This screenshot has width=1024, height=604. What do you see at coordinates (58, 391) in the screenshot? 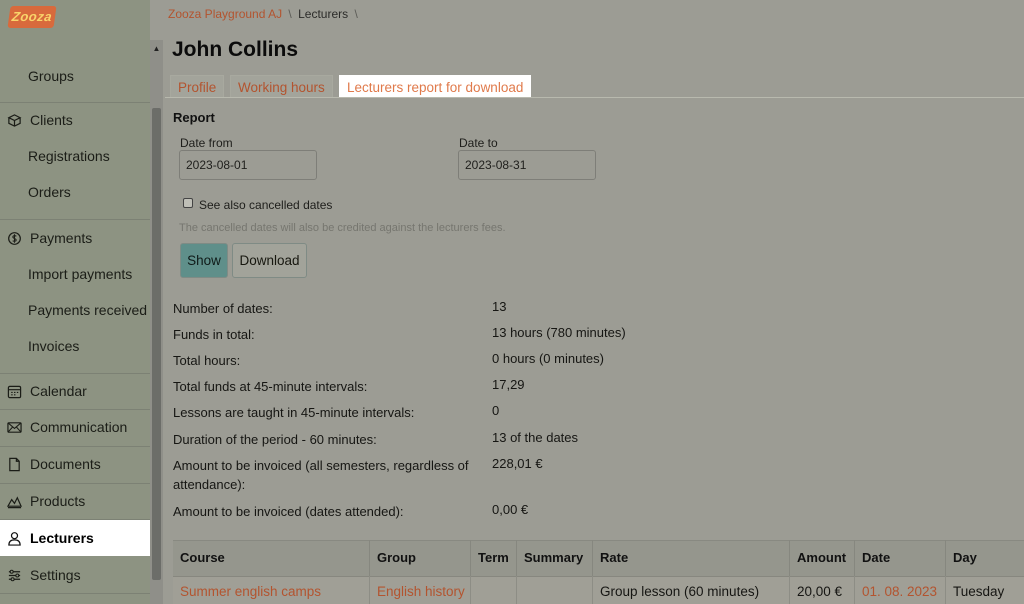
I see `sidebar-item-label: Calendar` at bounding box center [58, 391].